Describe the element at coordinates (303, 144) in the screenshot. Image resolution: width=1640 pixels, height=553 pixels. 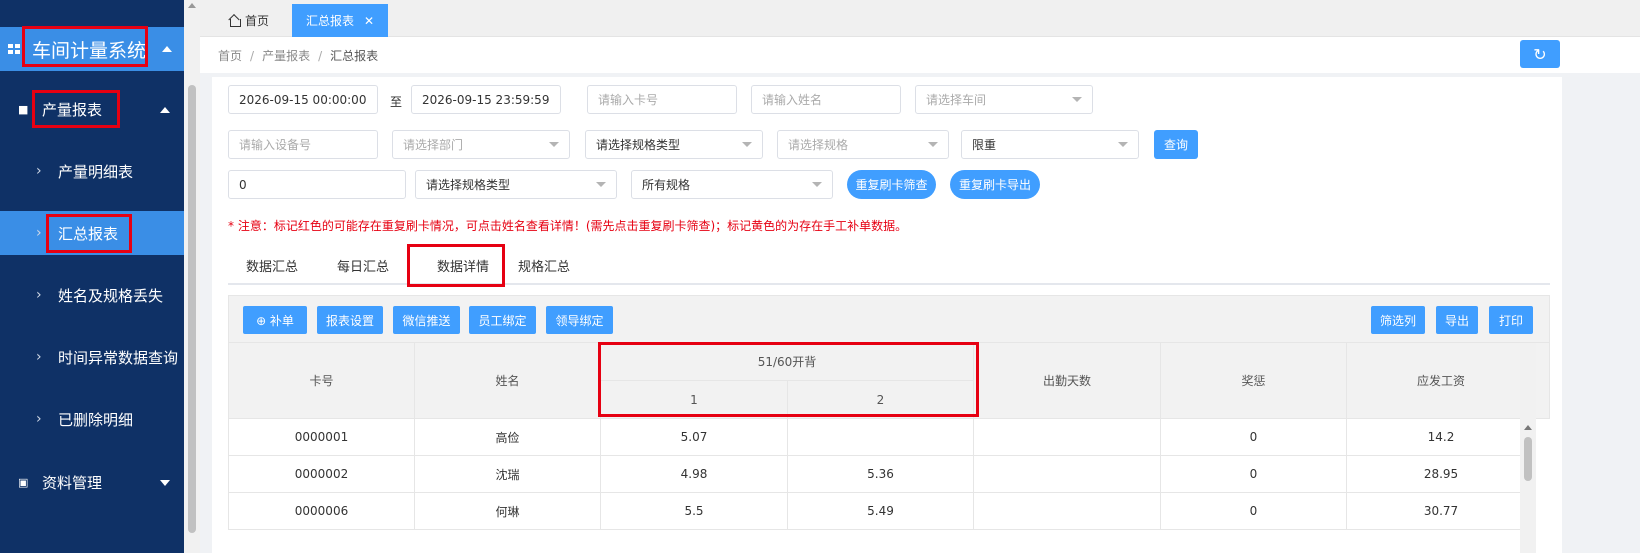
I see `device-number-input: 请输入设备号` at that location.